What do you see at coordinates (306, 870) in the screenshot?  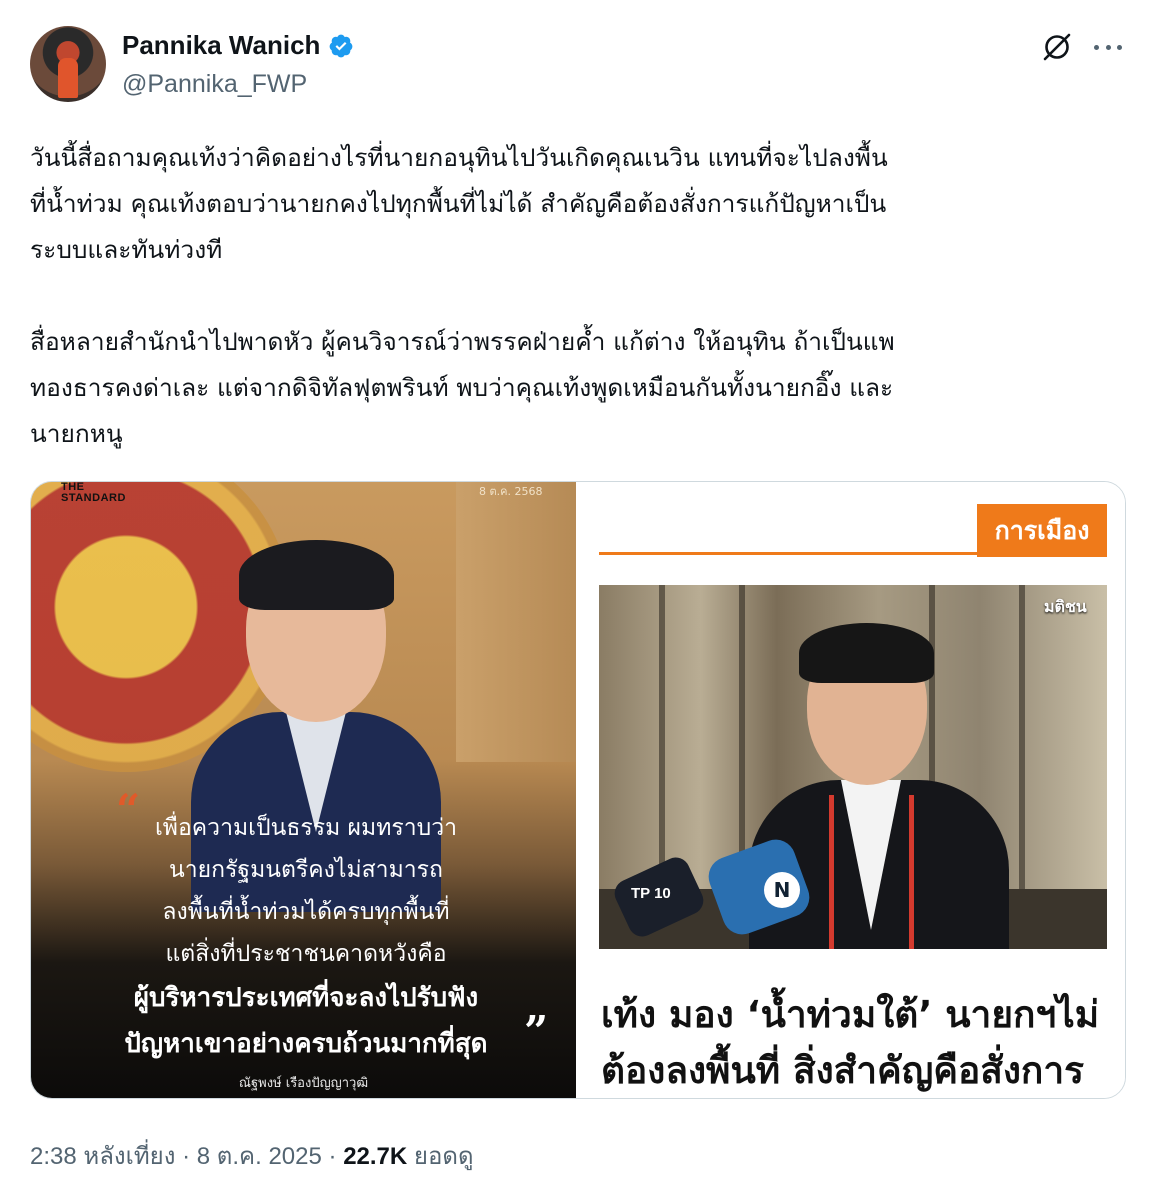 I see `quote-line: นายกรัฐมนตรีคงไม่สามารถ` at bounding box center [306, 870].